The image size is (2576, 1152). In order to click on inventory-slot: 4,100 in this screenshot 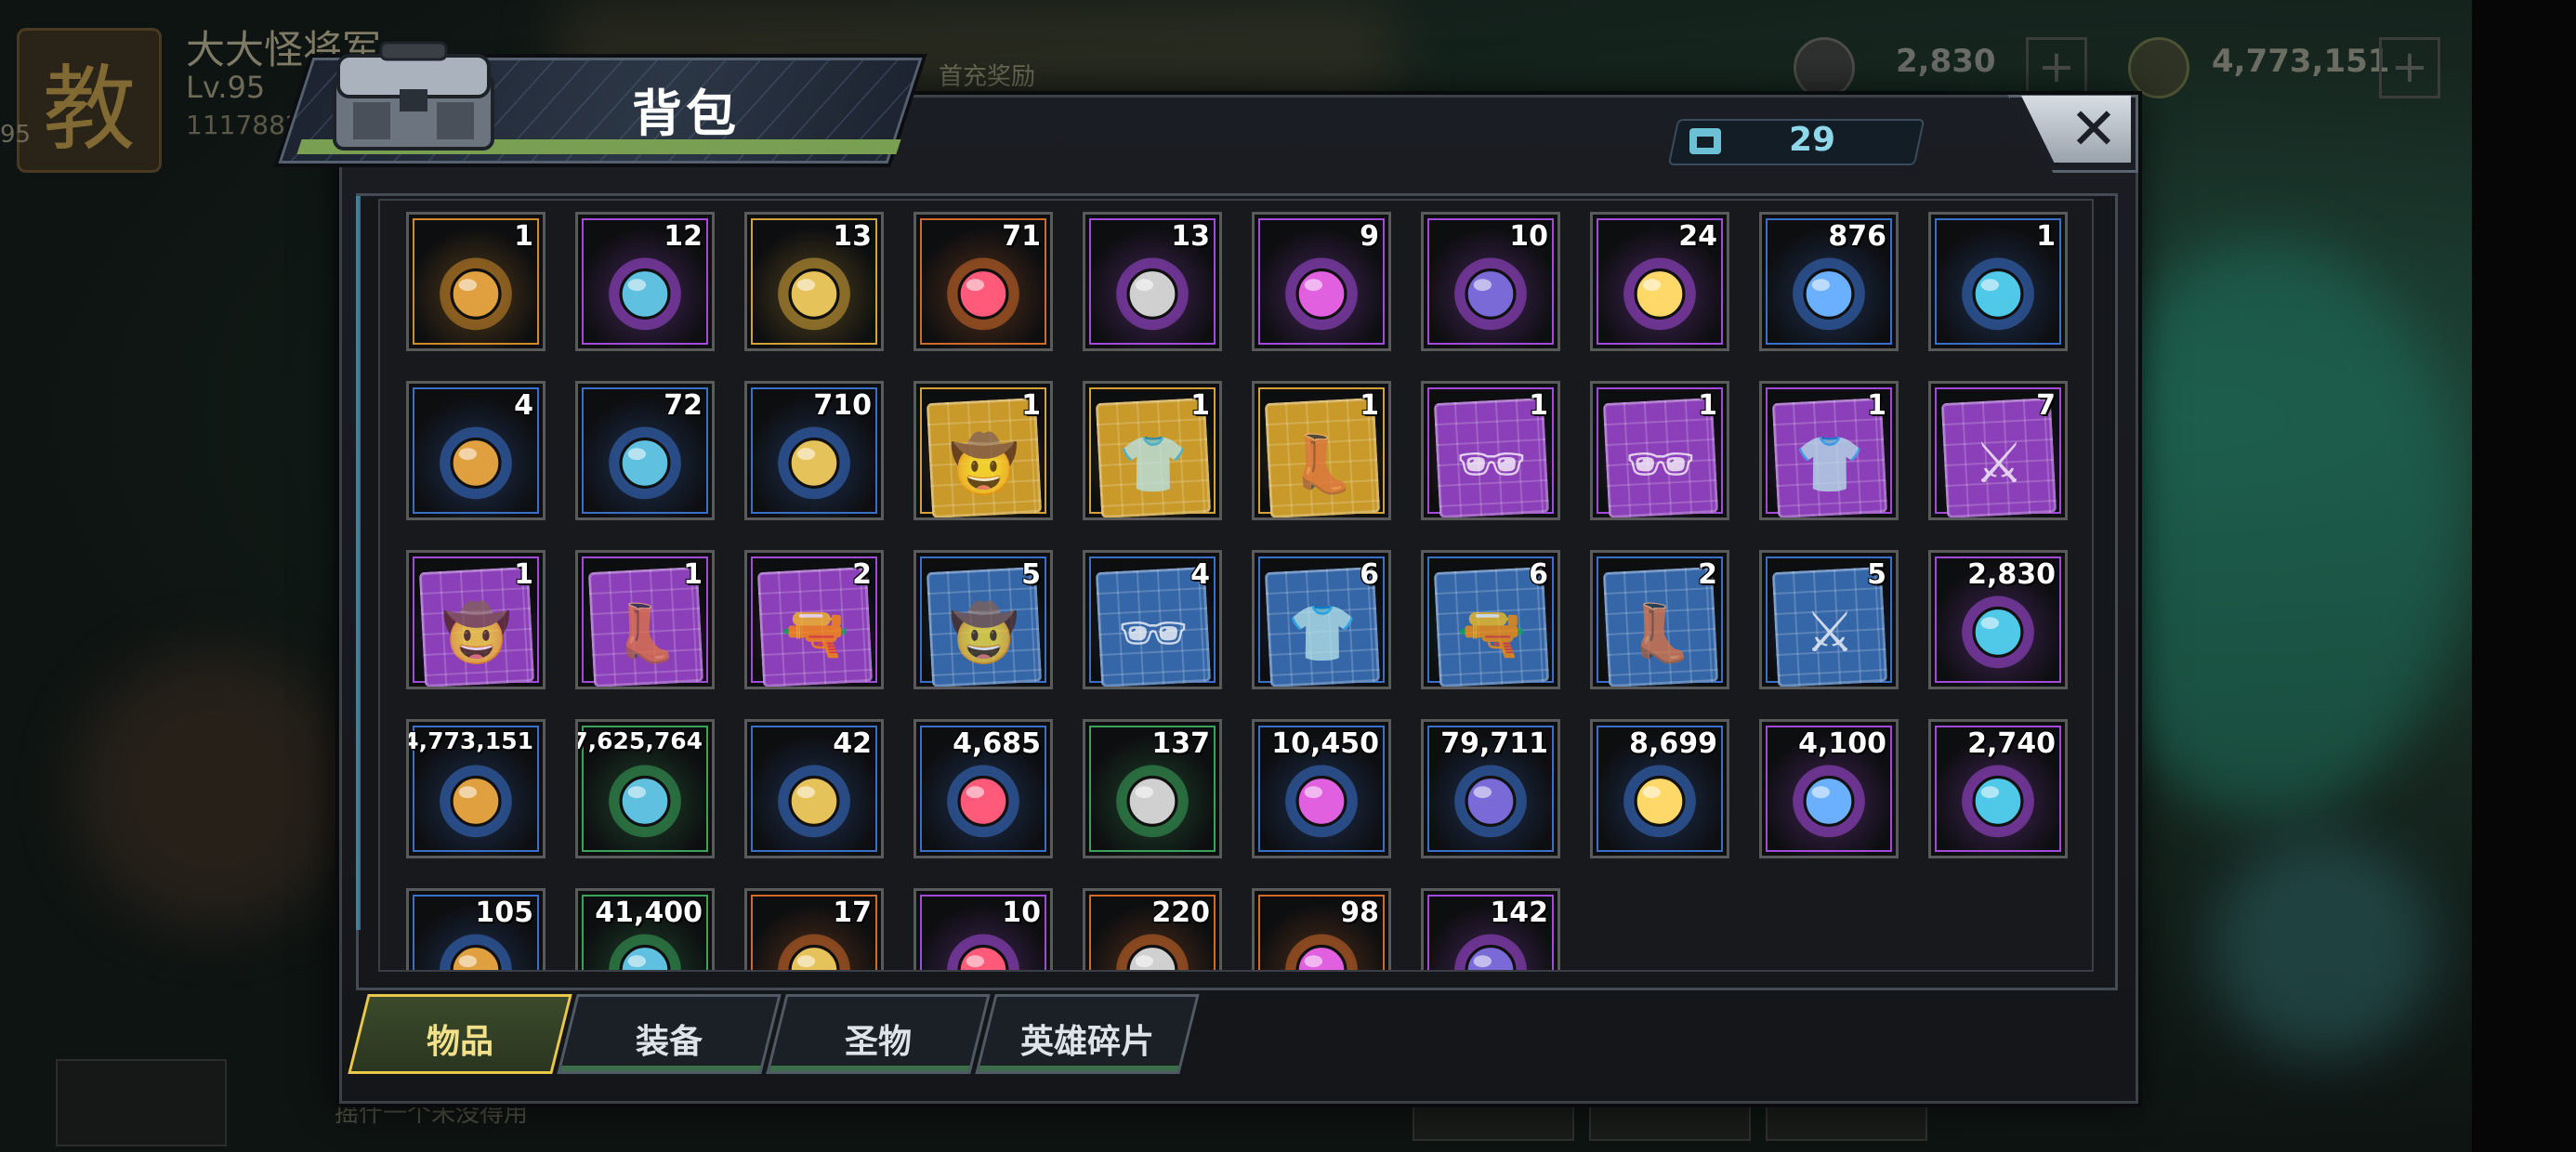, I will do `click(1829, 788)`.